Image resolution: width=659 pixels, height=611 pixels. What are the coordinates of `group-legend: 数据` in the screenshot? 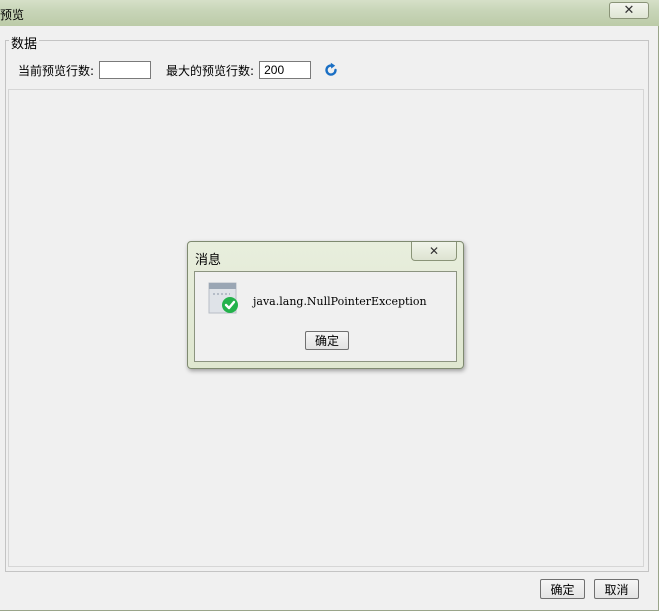 It's located at (24, 42).